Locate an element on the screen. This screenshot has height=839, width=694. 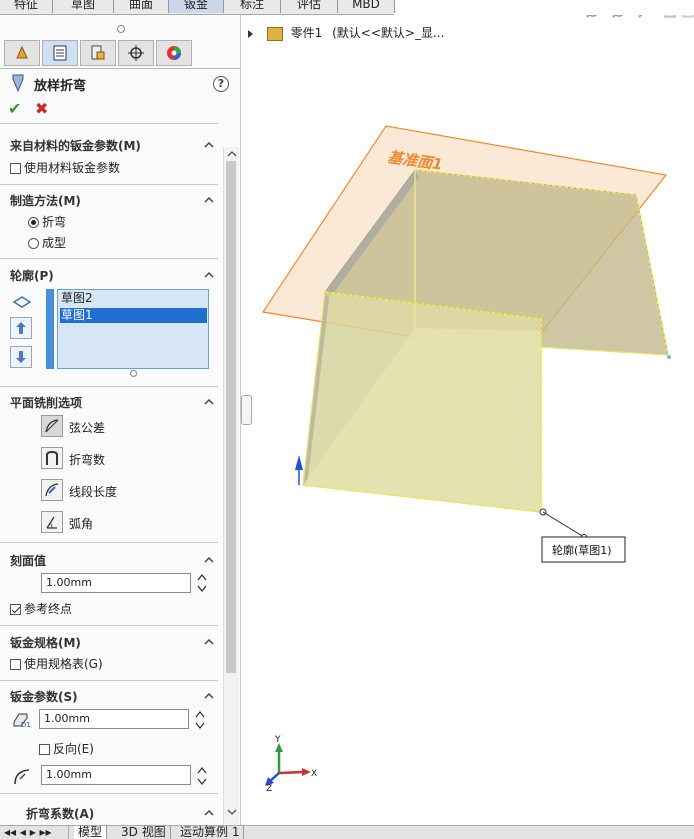
profile-callout-label: 轮廓(草图1) is located at coordinates (582, 550).